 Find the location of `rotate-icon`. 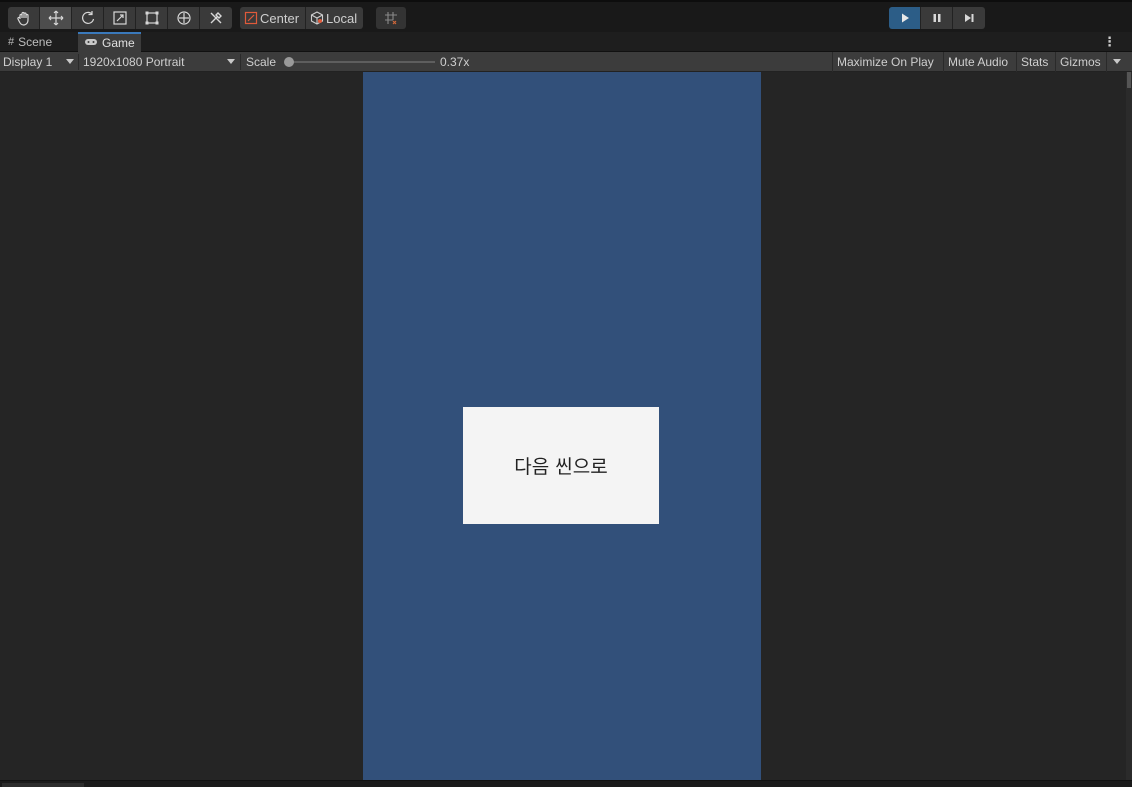

rotate-icon is located at coordinates (87, 17).